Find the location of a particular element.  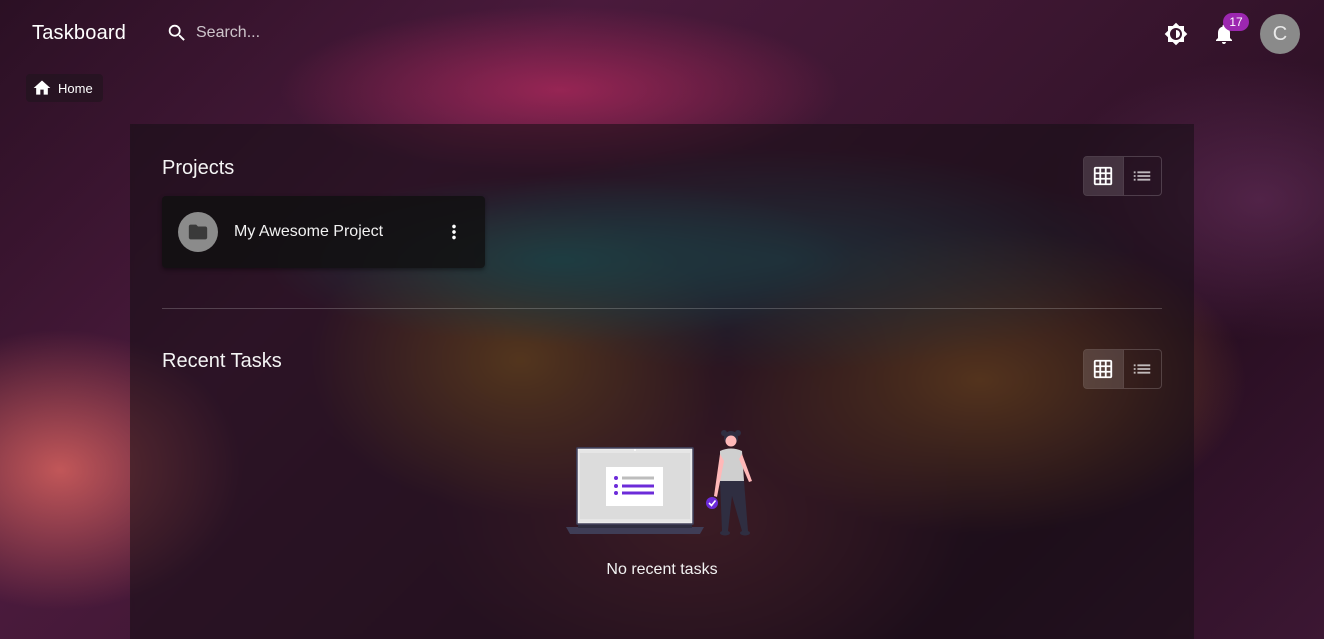

project-name: My Awesome Project is located at coordinates (309, 231).